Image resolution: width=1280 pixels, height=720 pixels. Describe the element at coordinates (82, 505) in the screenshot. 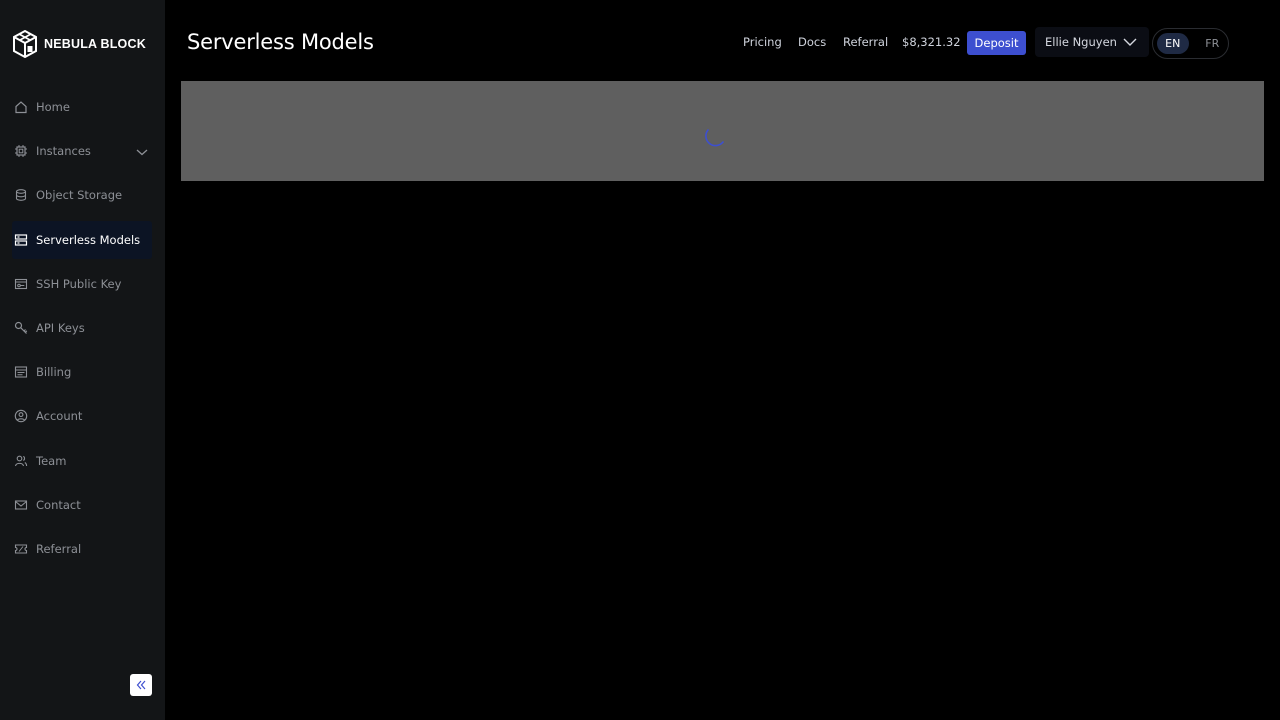

I see `sidebar-item-contact: Contact` at that location.